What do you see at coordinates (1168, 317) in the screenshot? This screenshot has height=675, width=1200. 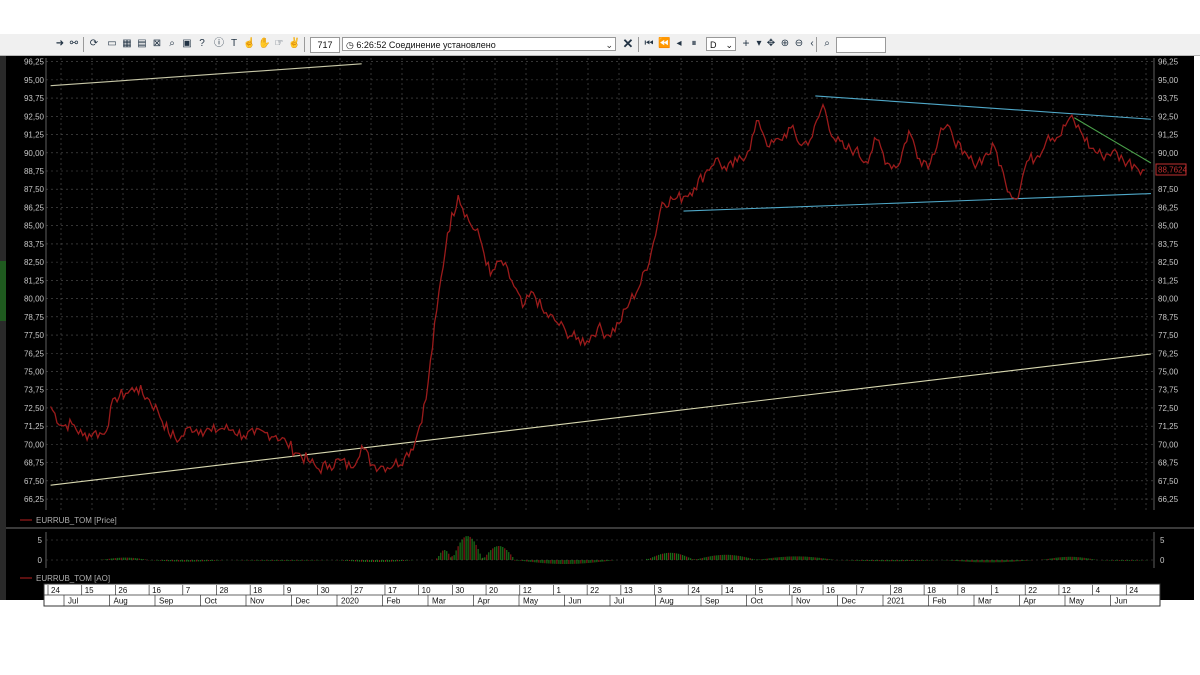 I see `y-tick-label: 78,75` at bounding box center [1168, 317].